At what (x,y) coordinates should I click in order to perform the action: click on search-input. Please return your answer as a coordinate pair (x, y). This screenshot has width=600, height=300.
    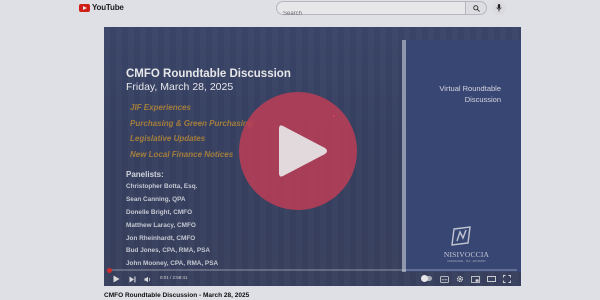
    Looking at the image, I should click on (371, 14).